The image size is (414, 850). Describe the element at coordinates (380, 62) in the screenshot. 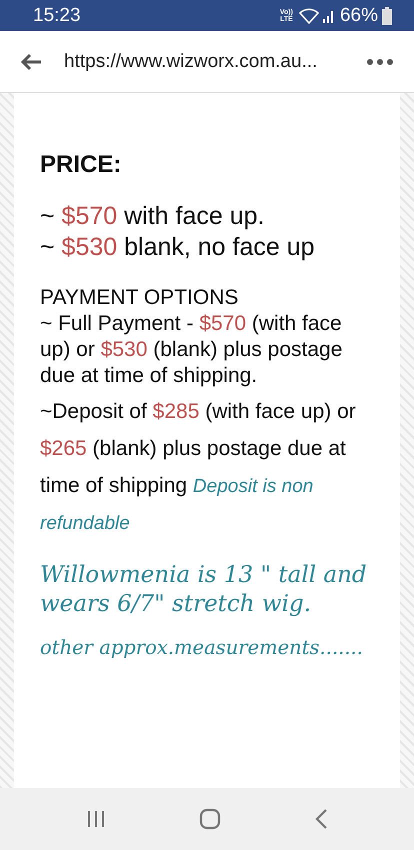

I see `more-options-icon` at that location.